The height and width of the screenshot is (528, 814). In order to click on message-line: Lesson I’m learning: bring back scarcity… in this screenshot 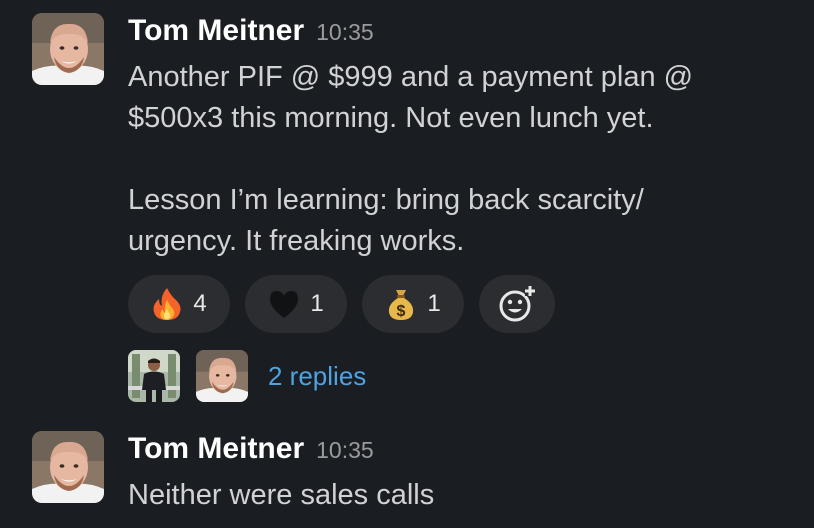, I will do `click(386, 200)`.